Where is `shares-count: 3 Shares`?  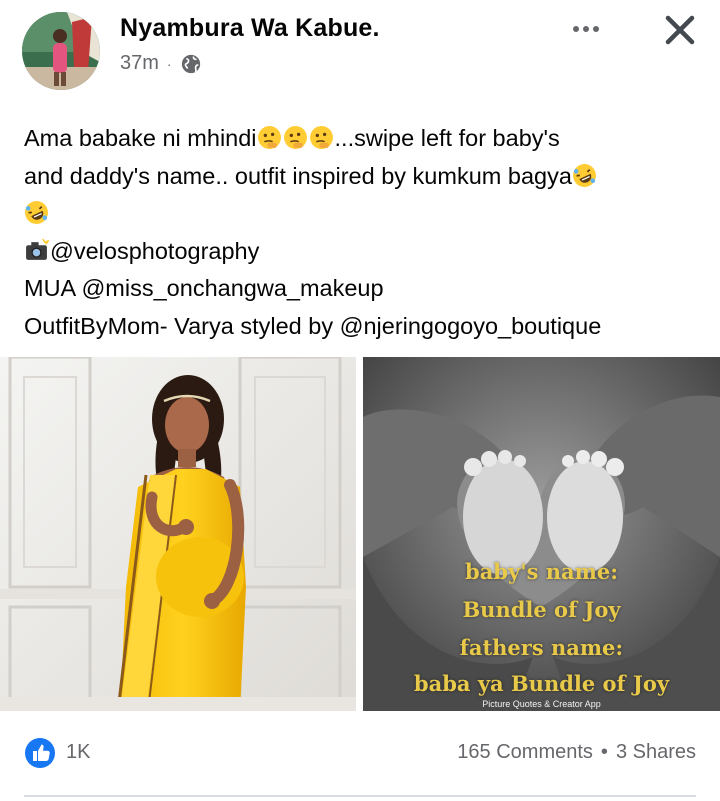 shares-count: 3 Shares is located at coordinates (656, 752).